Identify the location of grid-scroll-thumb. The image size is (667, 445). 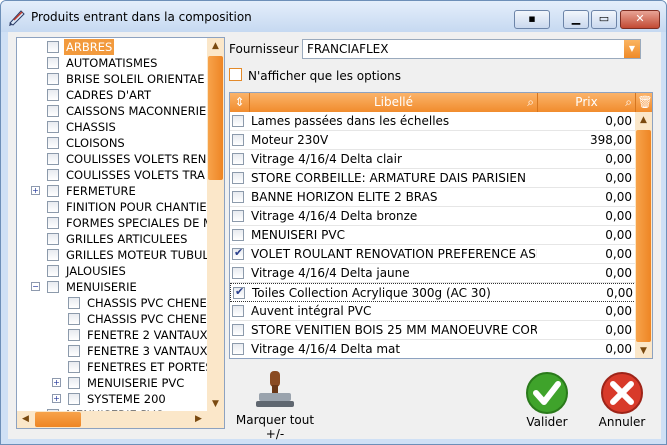
(643, 236).